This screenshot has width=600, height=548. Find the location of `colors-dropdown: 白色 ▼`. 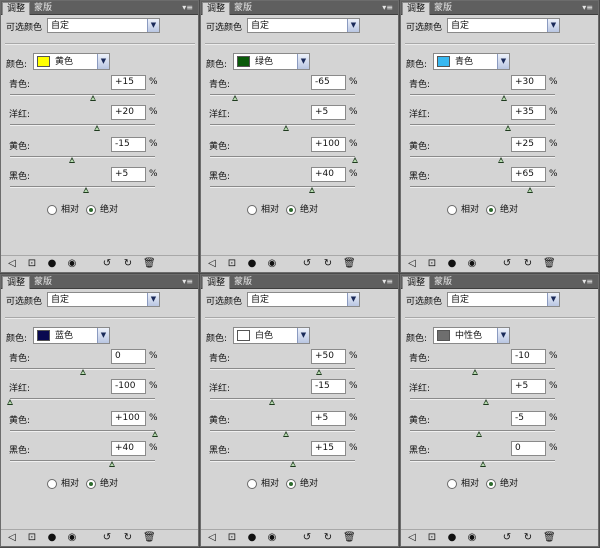

colors-dropdown: 白色 ▼ is located at coordinates (271, 335).